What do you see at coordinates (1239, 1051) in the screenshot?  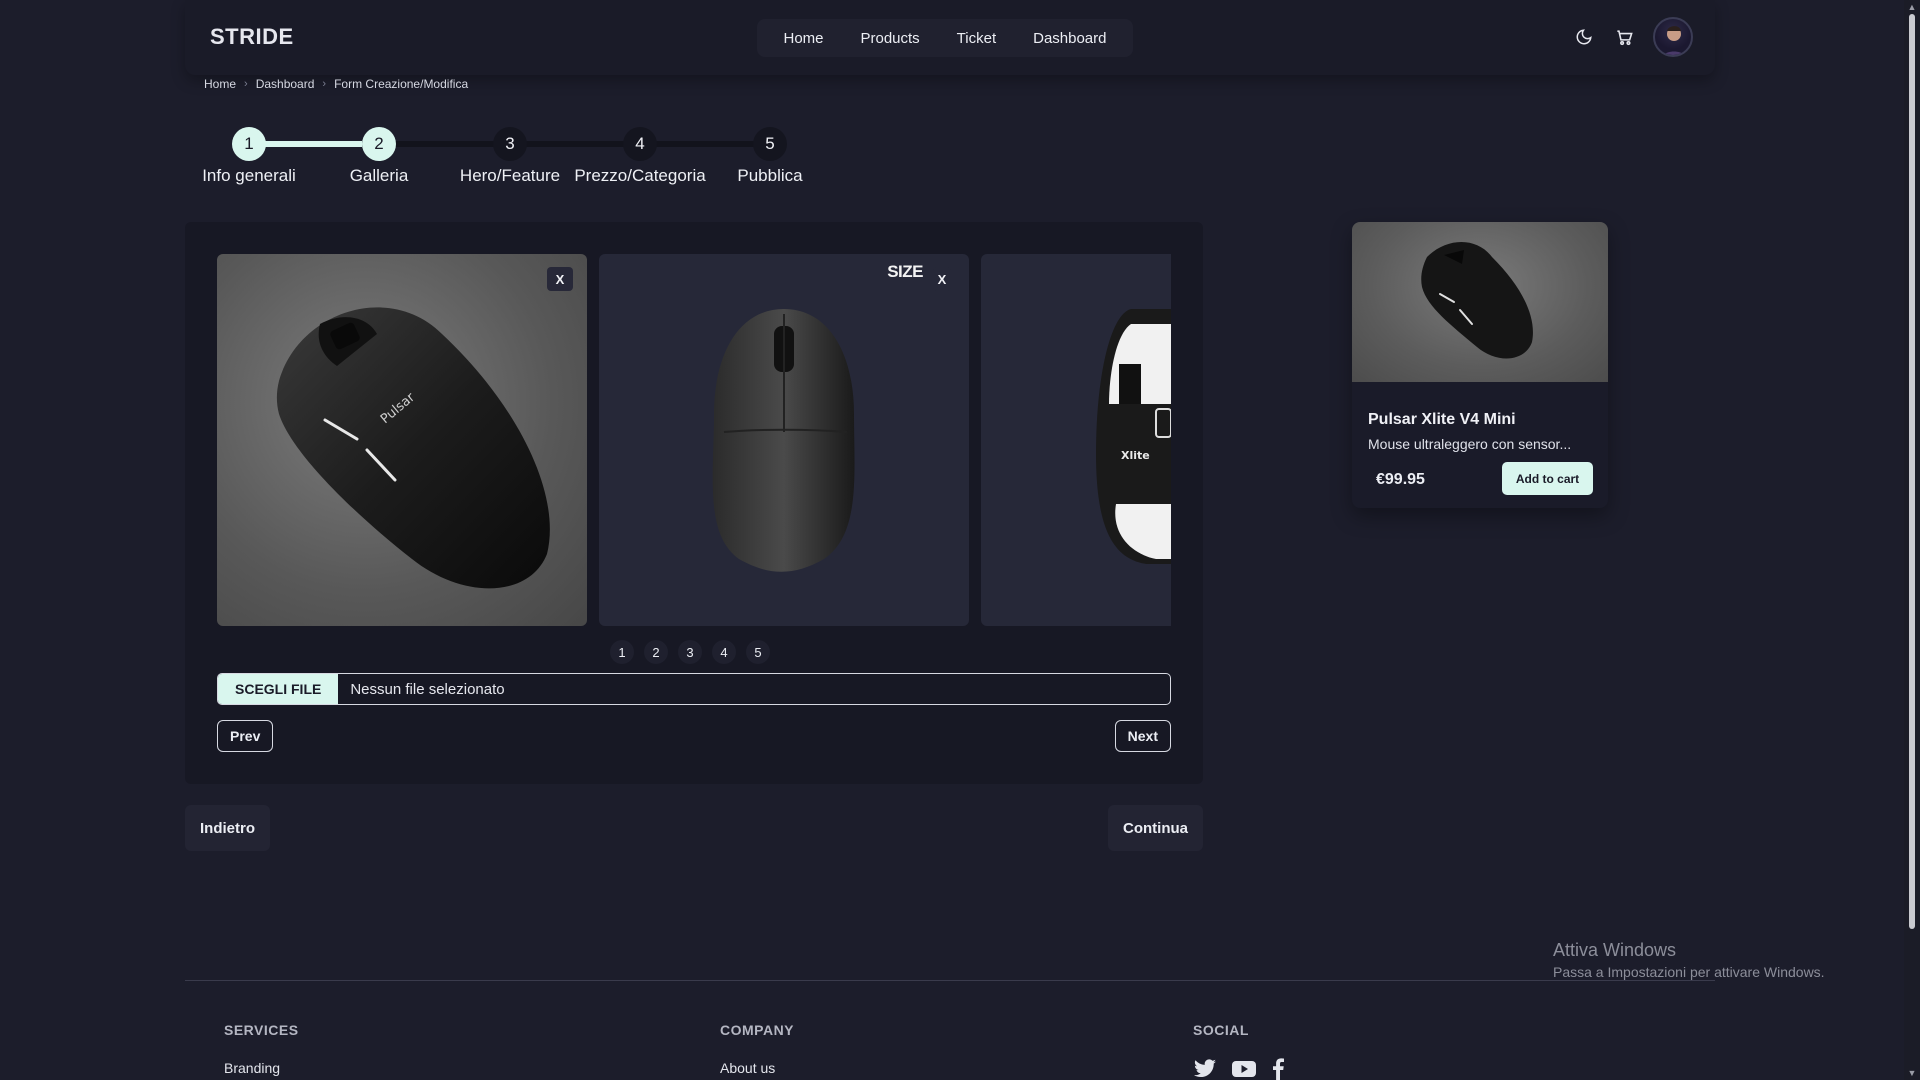 I see `footer-social: SOCIAL` at bounding box center [1239, 1051].